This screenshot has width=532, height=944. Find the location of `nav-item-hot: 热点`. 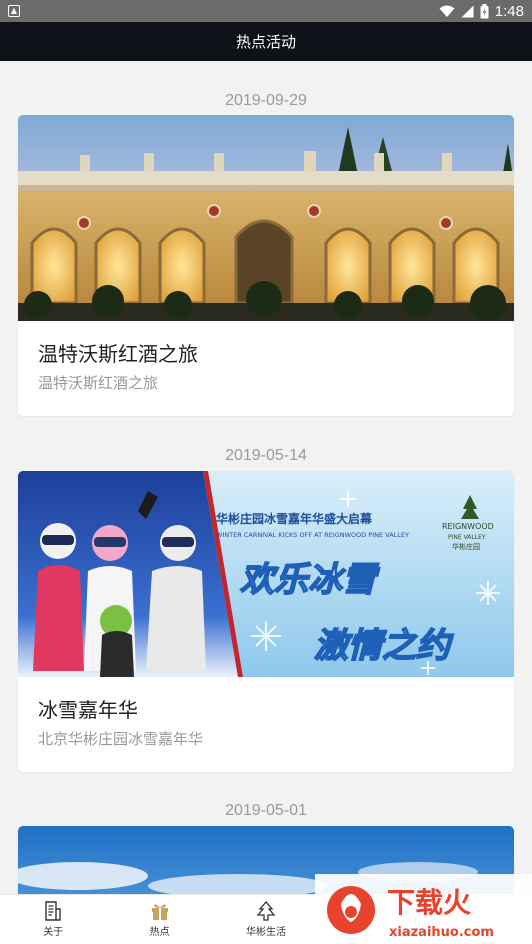

nav-item-hot: 热点 is located at coordinates (159, 919).